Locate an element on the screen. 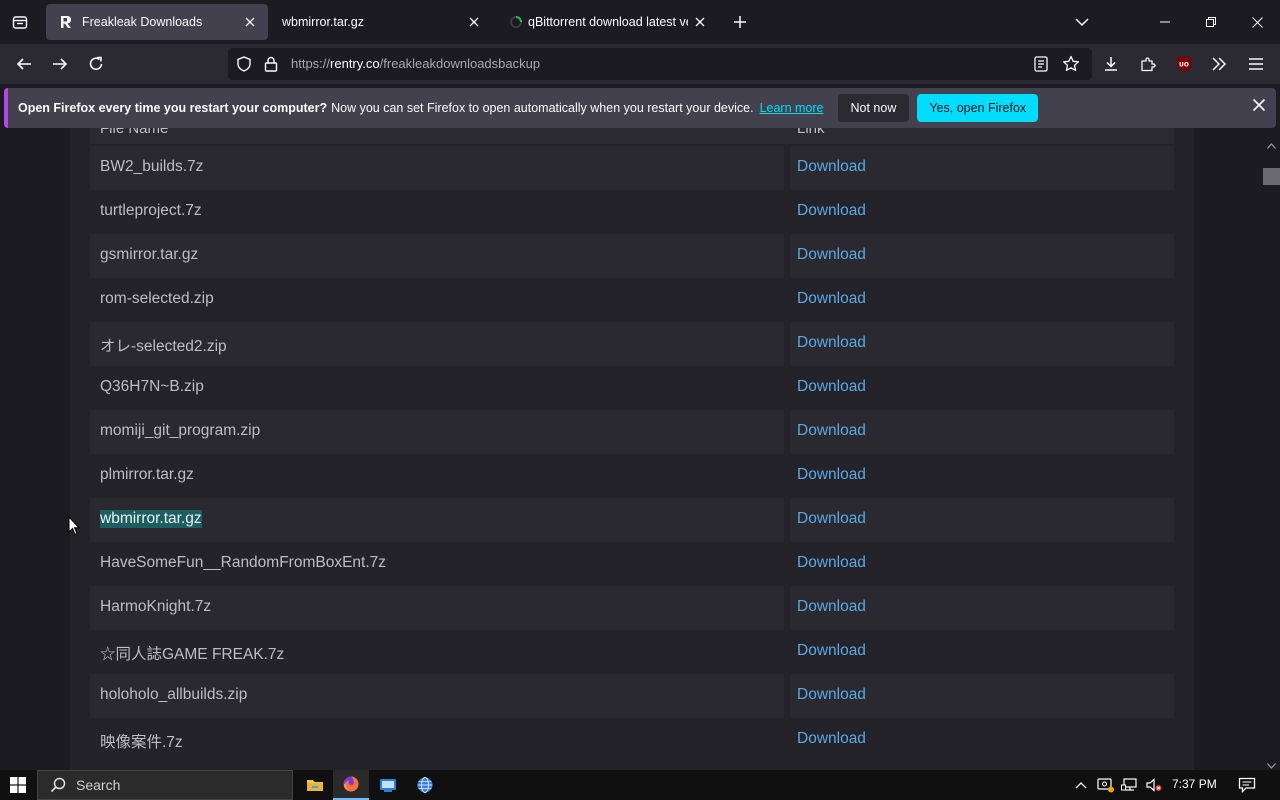  firefox-view-button is located at coordinates (20, 22).